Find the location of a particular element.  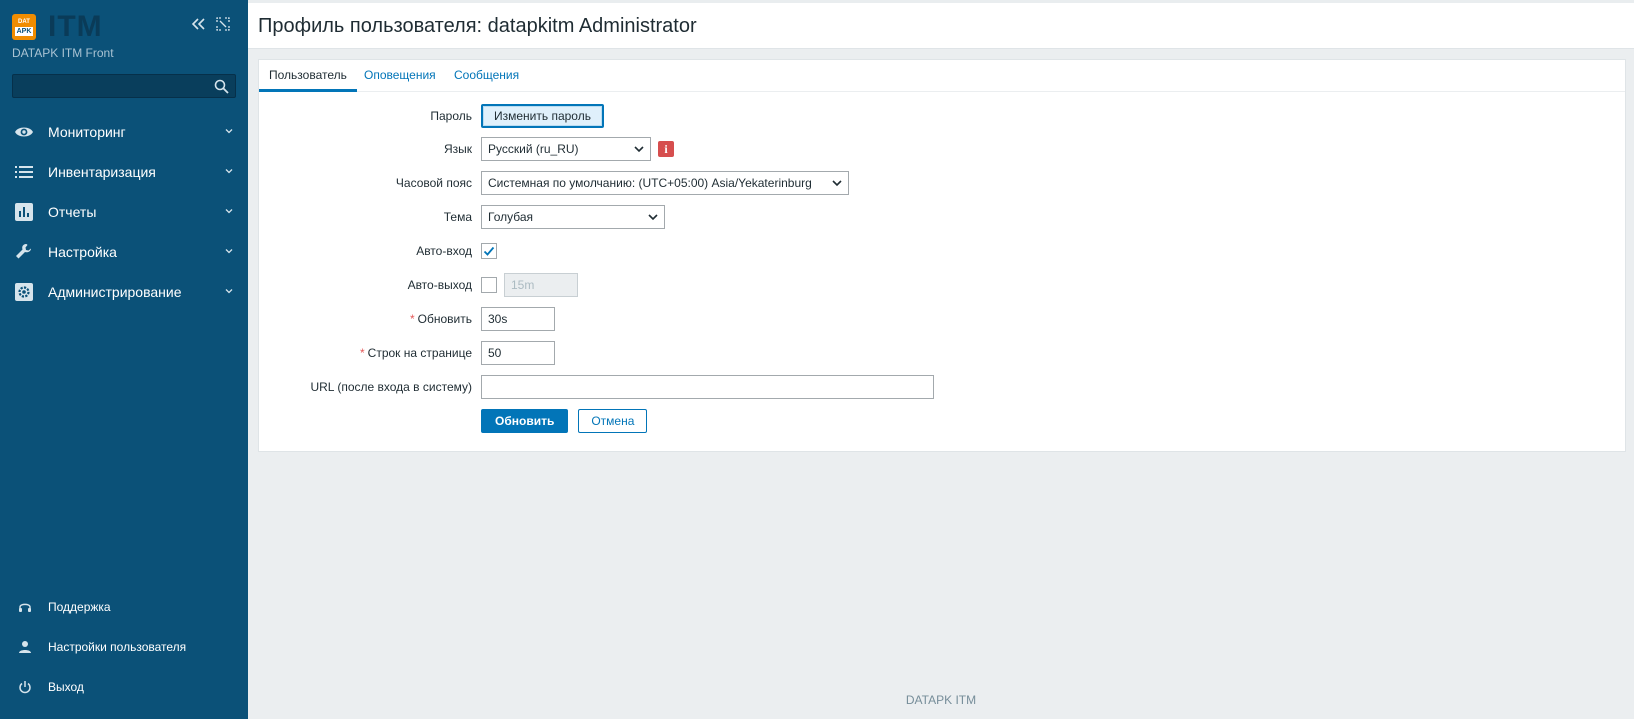

menu-item-label: Настройка is located at coordinates (82, 252).